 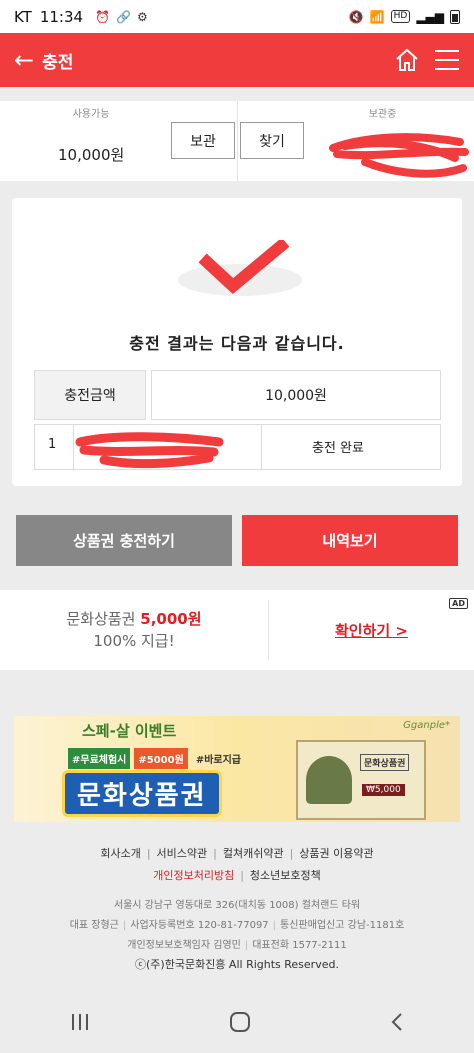 I want to click on find-button: 찾기, so click(x=272, y=140).